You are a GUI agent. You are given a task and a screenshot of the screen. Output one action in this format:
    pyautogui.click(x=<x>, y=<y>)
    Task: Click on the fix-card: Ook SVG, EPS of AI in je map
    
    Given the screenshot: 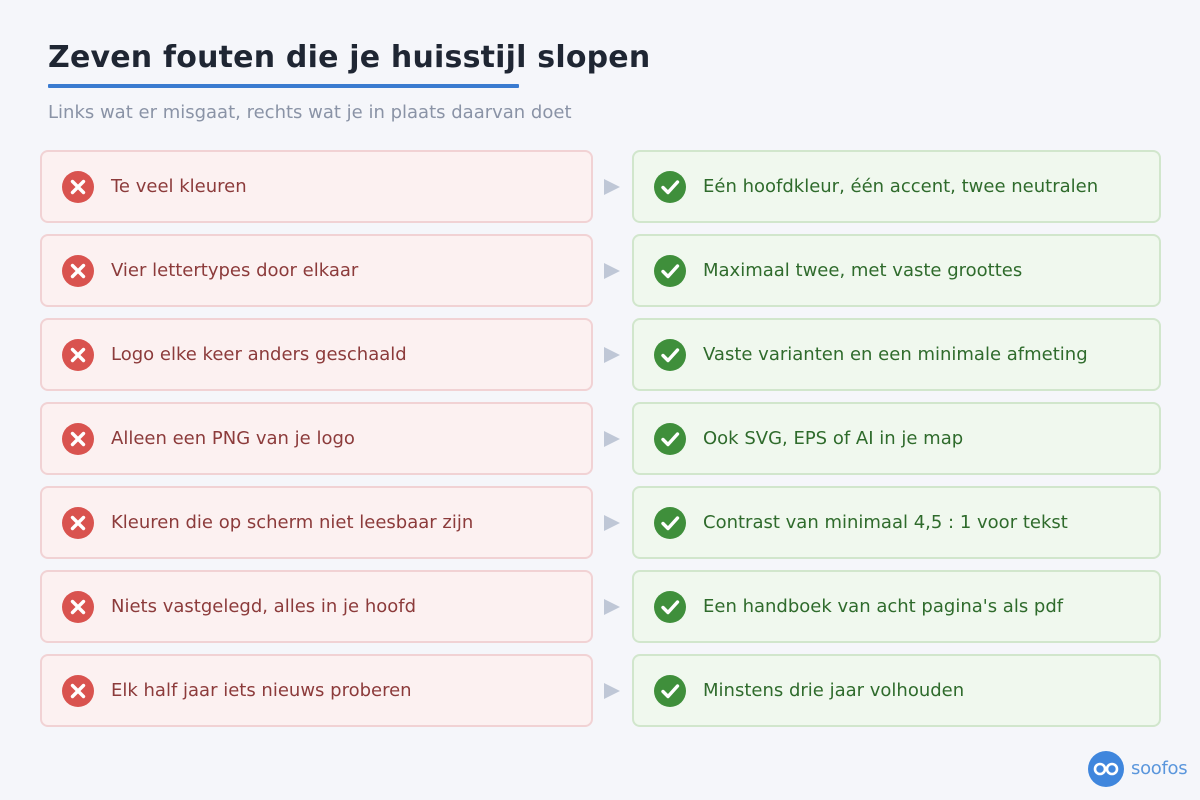 What is the action you would take?
    pyautogui.click(x=896, y=438)
    